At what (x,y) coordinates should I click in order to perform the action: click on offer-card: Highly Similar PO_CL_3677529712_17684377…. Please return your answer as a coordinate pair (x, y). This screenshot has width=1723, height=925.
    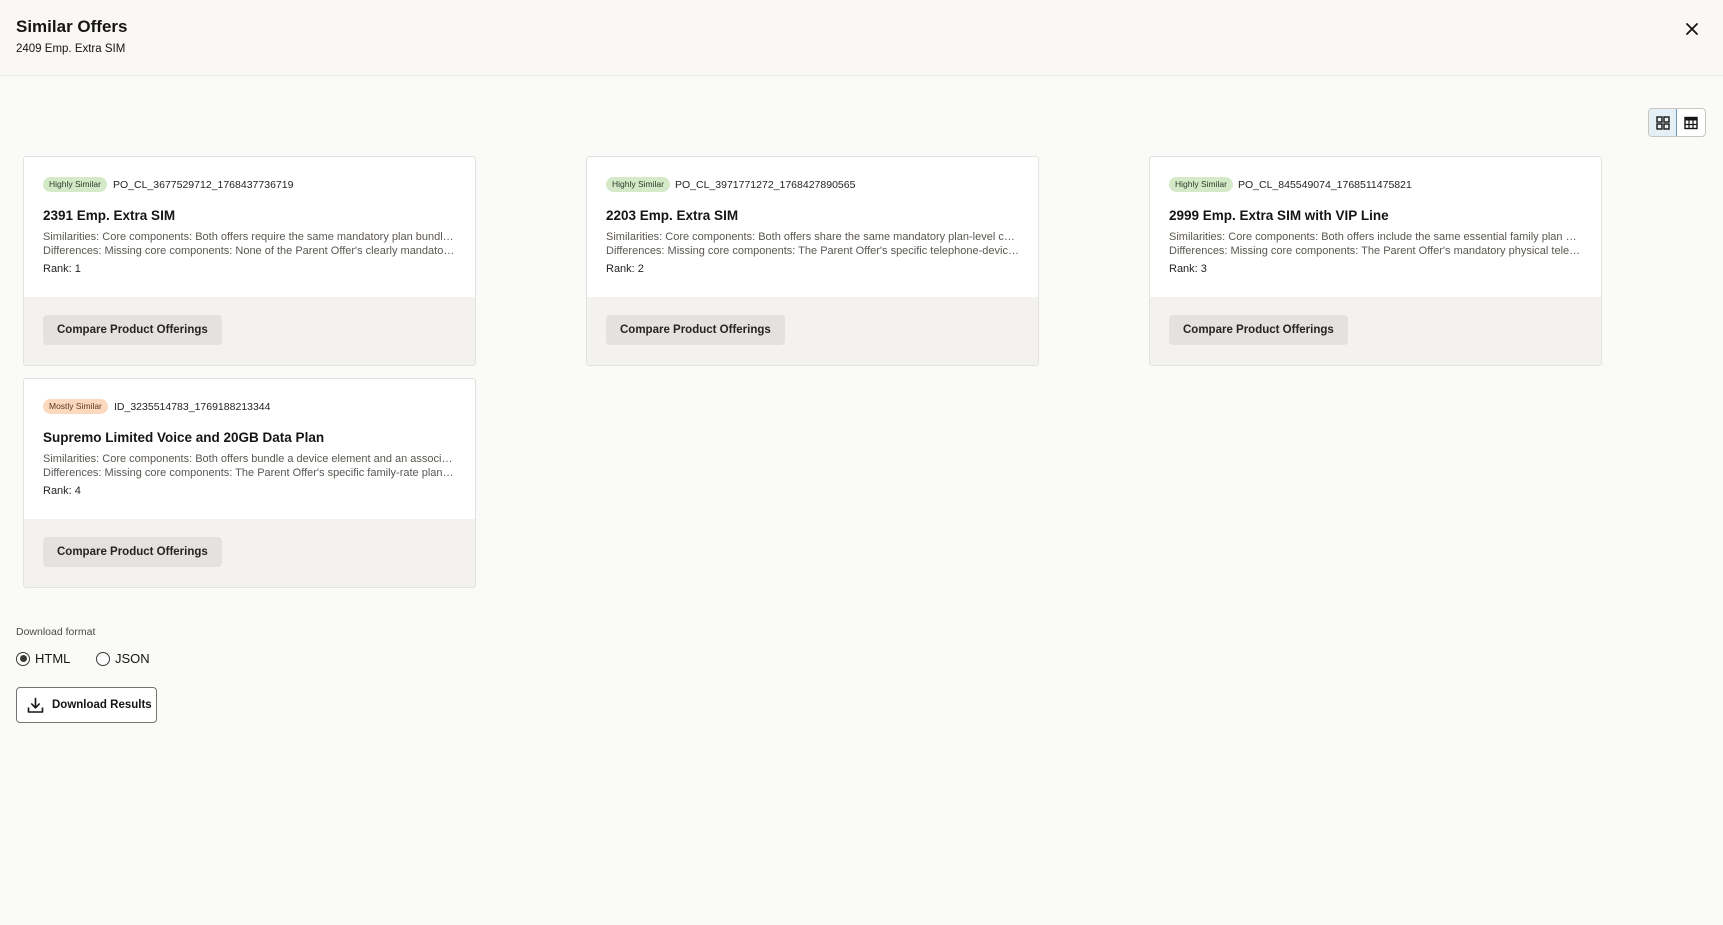
    Looking at the image, I should click on (249, 261).